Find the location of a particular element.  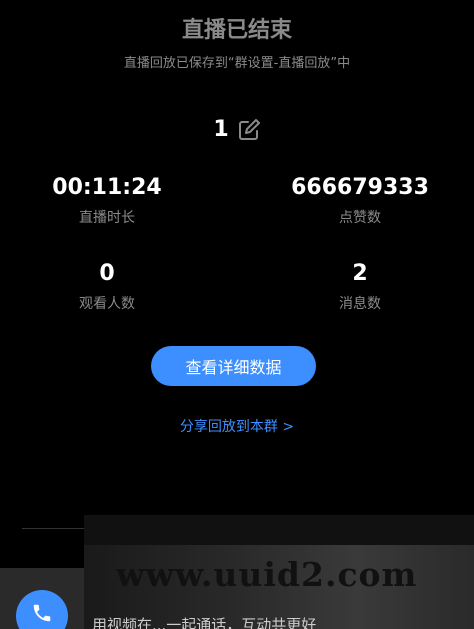

room-number: 1 is located at coordinates (221, 129).